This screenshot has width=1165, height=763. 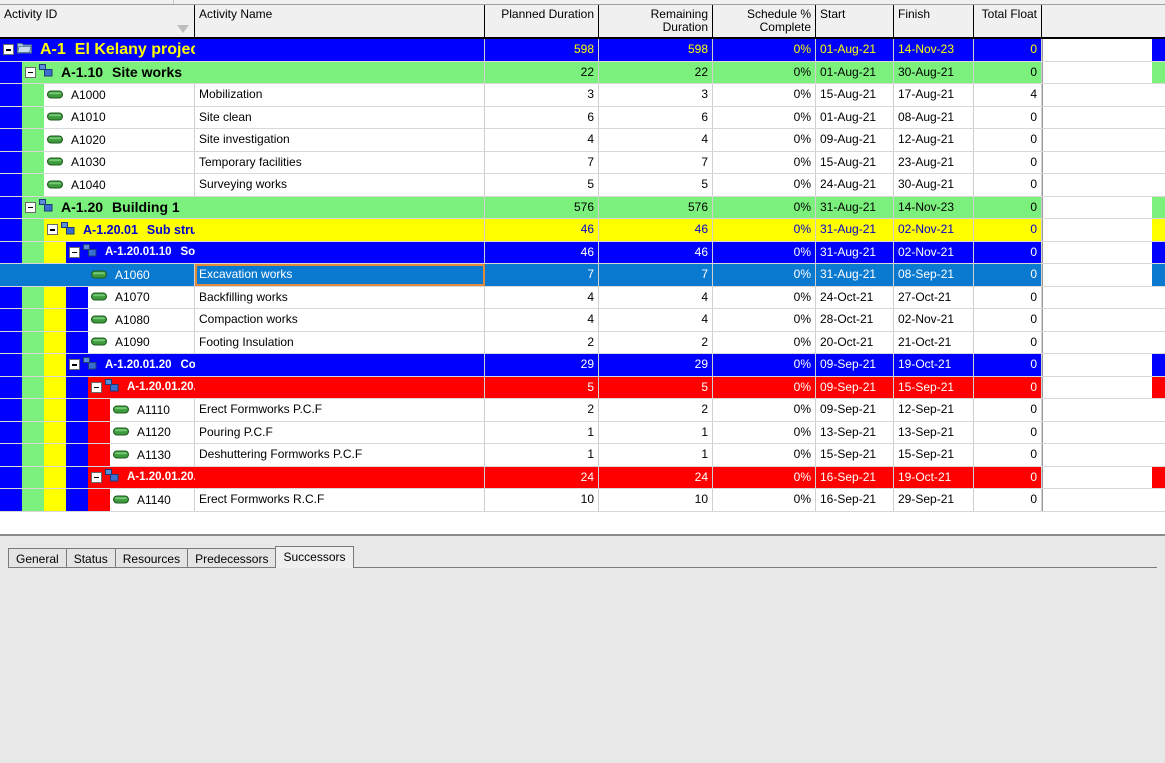 What do you see at coordinates (340, 117) in the screenshot?
I see `activity-name-cell: Site clean` at bounding box center [340, 117].